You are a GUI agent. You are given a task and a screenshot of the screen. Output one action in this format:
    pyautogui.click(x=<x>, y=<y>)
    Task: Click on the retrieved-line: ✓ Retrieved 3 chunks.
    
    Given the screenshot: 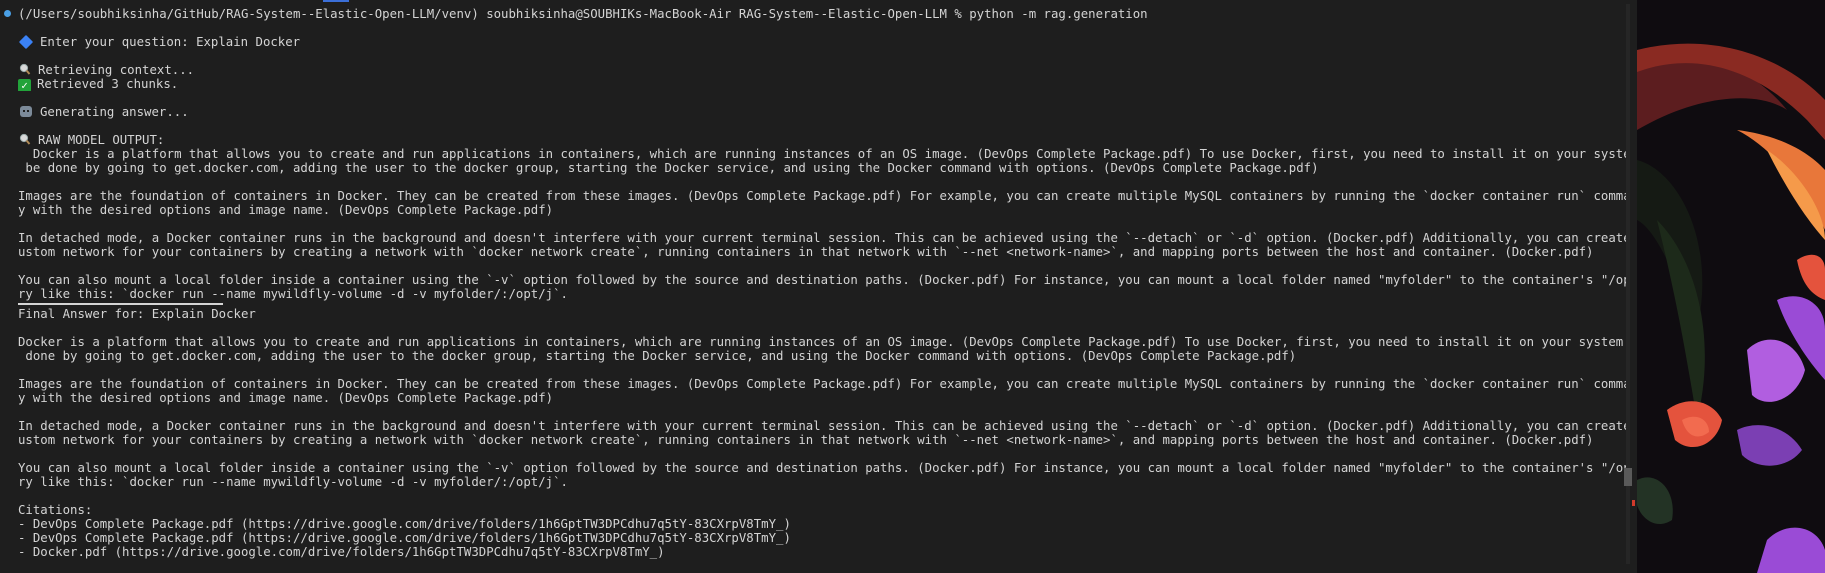 What is the action you would take?
    pyautogui.click(x=824, y=84)
    